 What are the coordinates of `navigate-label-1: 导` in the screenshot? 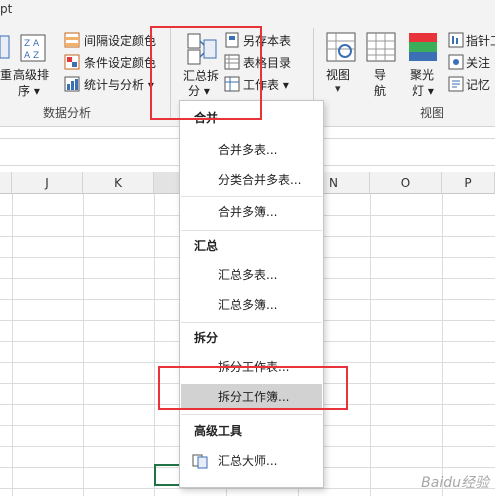 It's located at (380, 74).